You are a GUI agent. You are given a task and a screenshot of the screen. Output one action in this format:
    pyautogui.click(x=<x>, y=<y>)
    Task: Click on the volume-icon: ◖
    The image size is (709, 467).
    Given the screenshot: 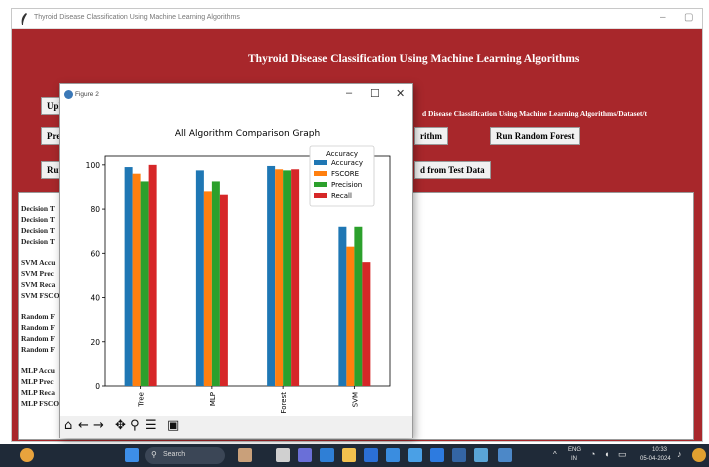 What is the action you would take?
    pyautogui.click(x=606, y=454)
    